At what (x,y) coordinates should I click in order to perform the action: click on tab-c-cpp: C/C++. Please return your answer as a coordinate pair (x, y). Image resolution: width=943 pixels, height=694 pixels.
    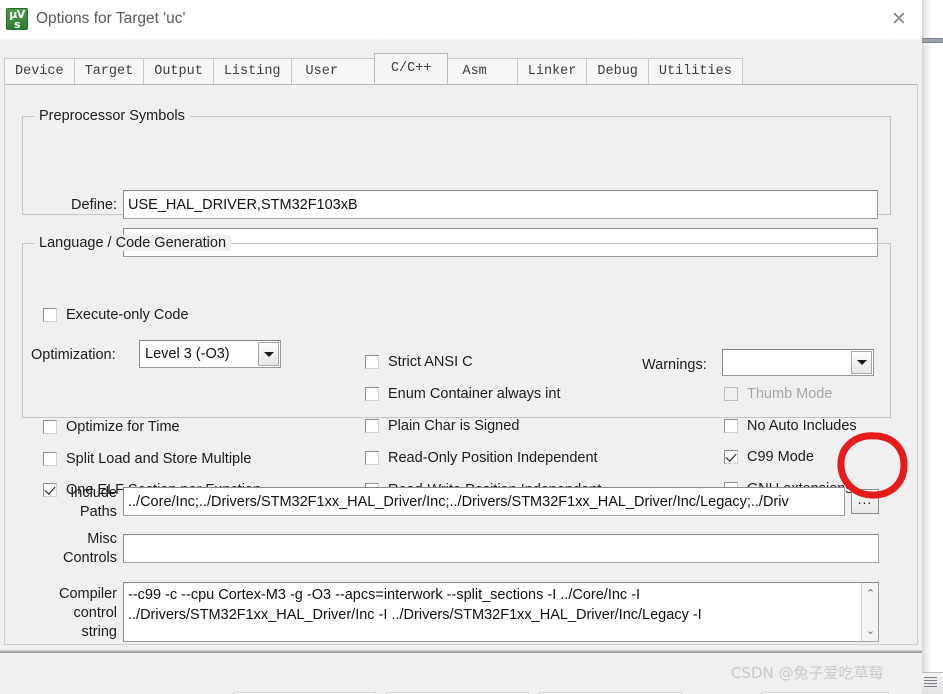
    Looking at the image, I should click on (411, 68).